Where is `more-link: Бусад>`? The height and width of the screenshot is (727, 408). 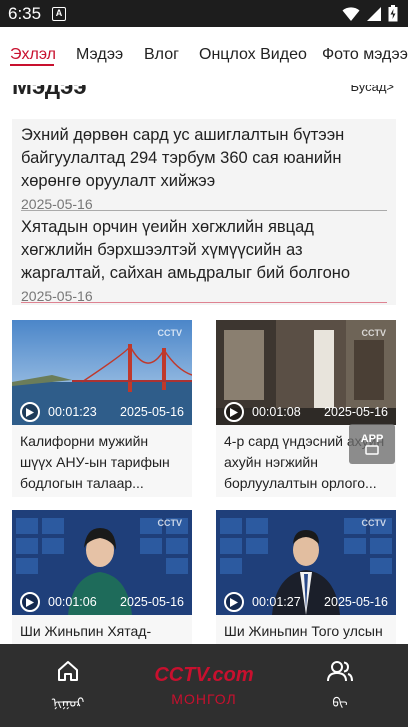
more-link: Бусад> is located at coordinates (372, 89).